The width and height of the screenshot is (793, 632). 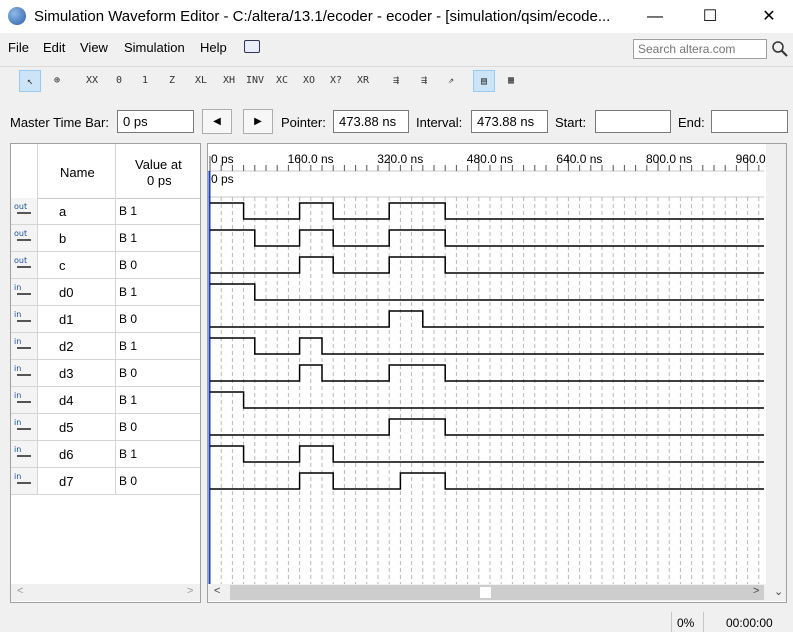 What do you see at coordinates (633, 121) in the screenshot?
I see `start-field` at bounding box center [633, 121].